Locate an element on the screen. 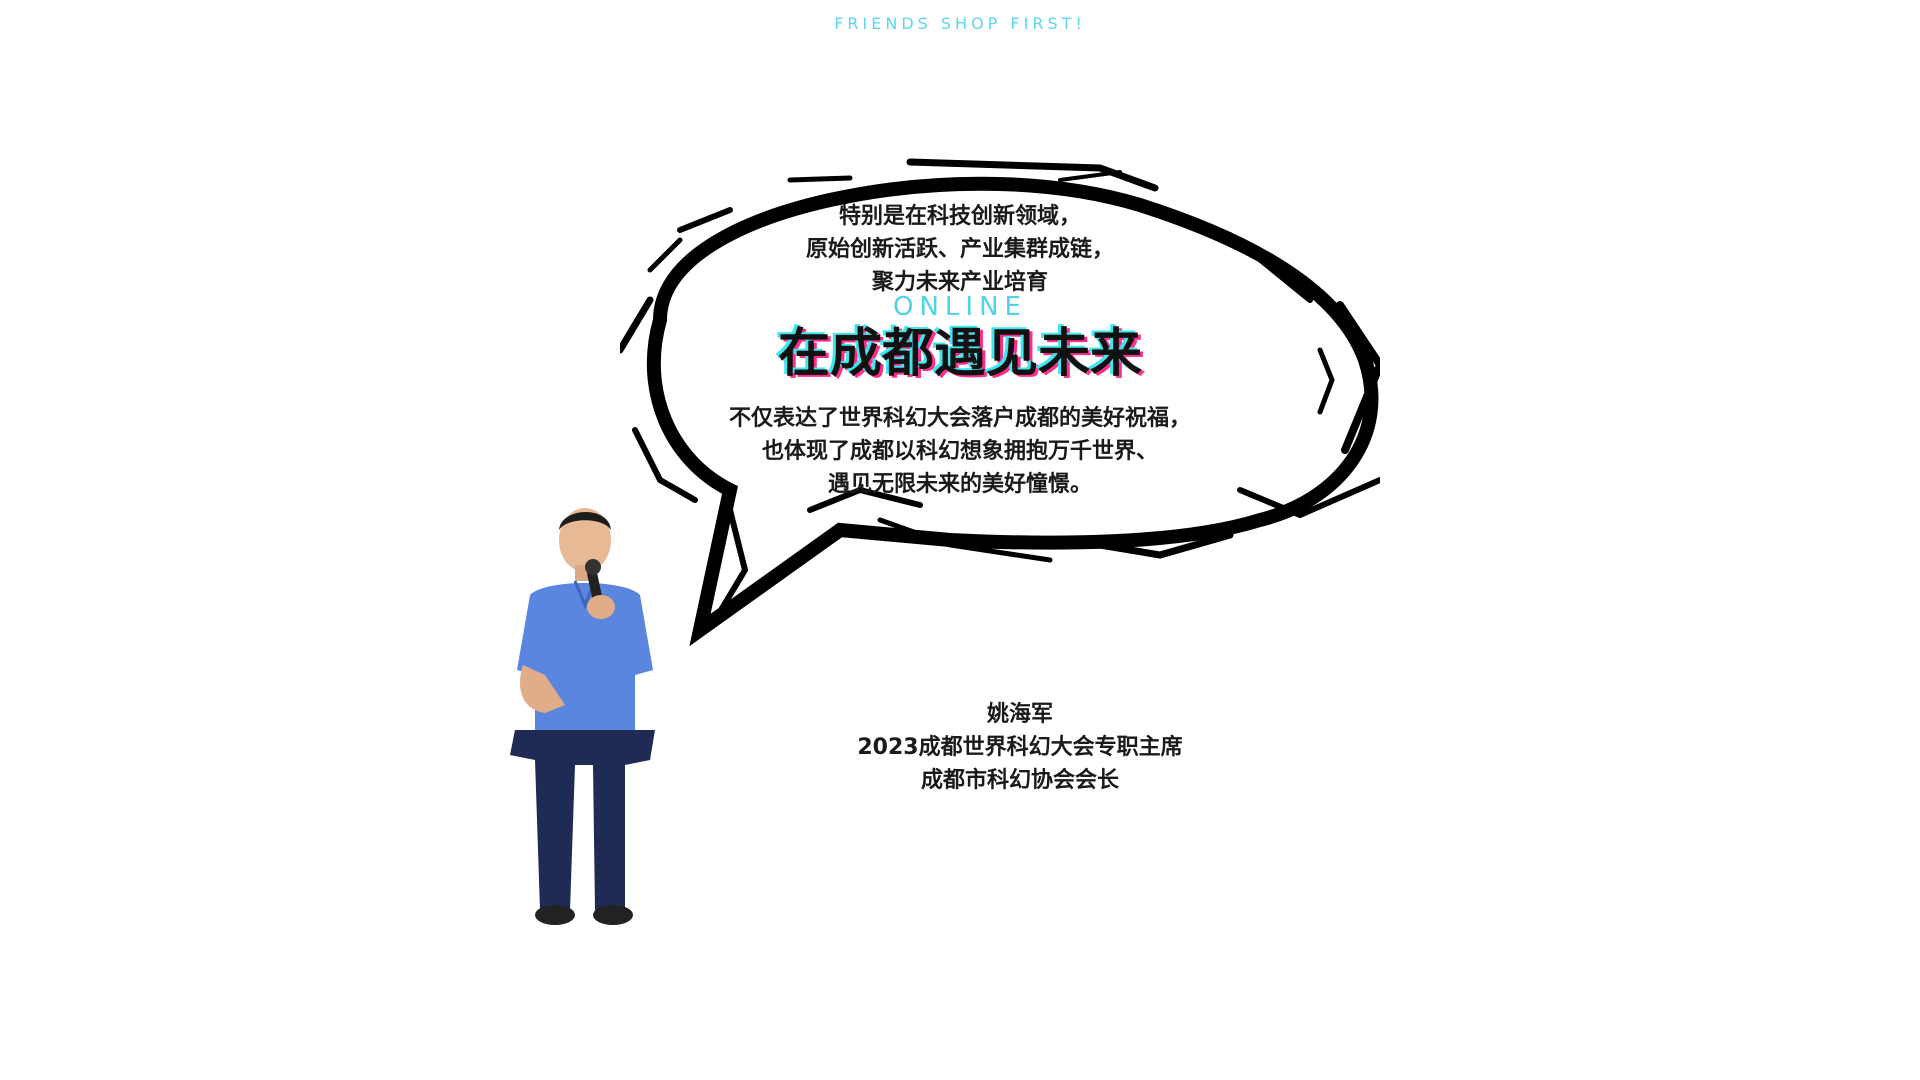  speaker-caption: 姚海军 2023成都世界科幻大会专职主席 成都市科幻协会会长 is located at coordinates (1020, 747).